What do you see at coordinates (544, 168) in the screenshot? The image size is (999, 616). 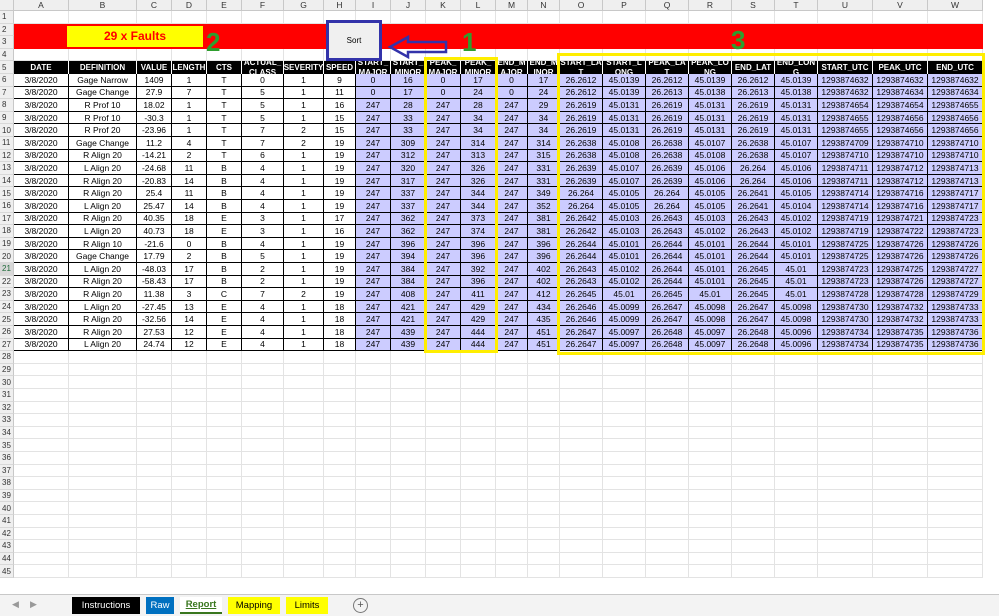 I see `table-cell: 331` at bounding box center [544, 168].